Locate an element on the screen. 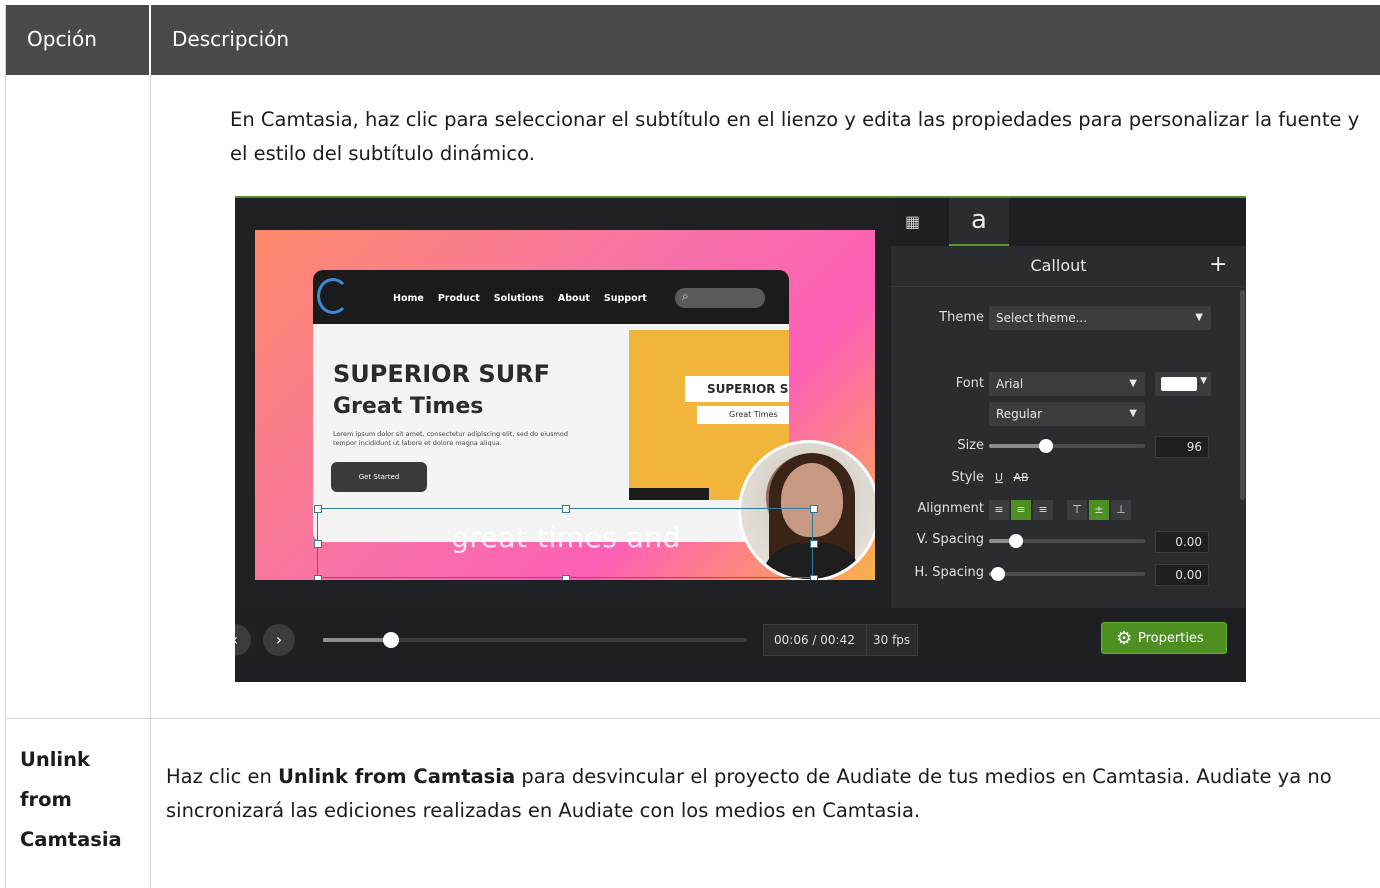 This screenshot has width=1380, height=888. properties-button: ⚙ Properties is located at coordinates (1164, 638).